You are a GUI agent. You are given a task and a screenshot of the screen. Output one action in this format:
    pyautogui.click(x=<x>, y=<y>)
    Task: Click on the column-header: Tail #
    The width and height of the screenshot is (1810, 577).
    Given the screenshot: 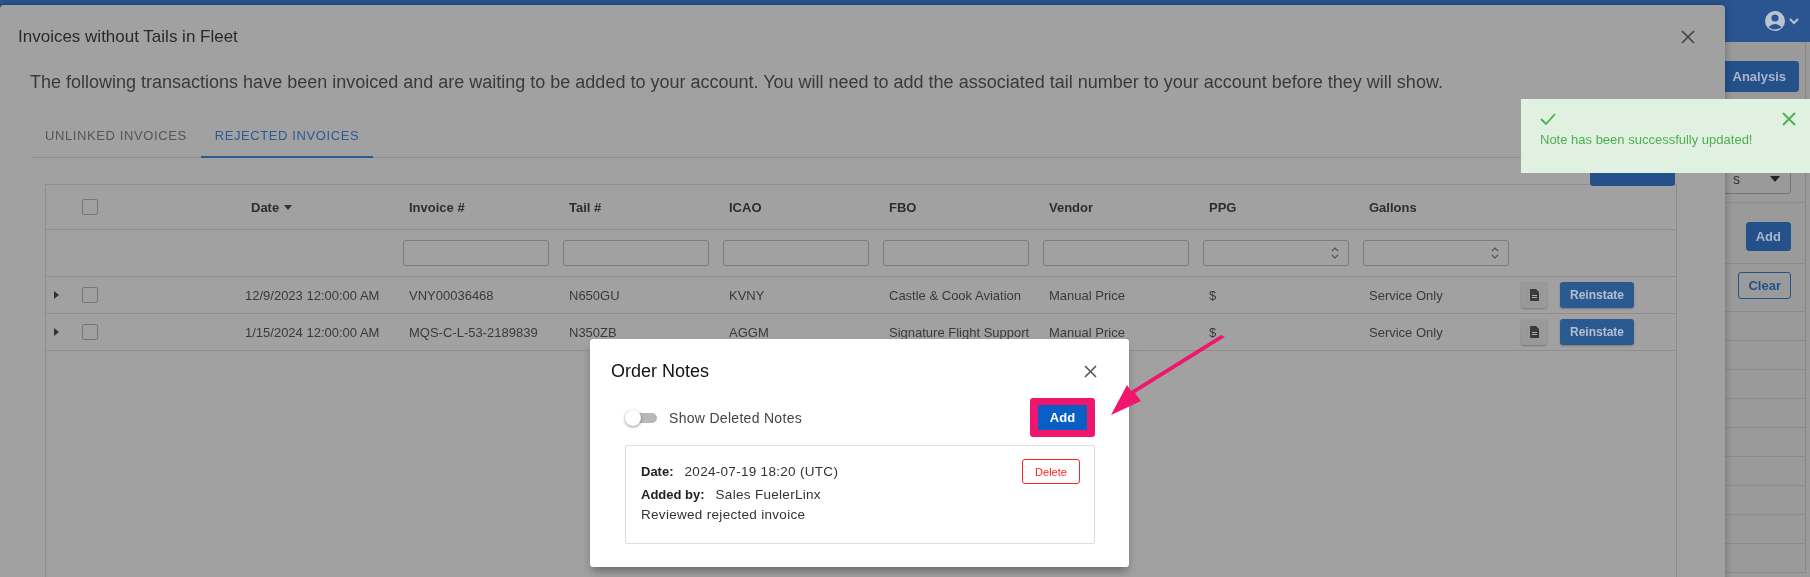 What is the action you would take?
    pyautogui.click(x=585, y=207)
    